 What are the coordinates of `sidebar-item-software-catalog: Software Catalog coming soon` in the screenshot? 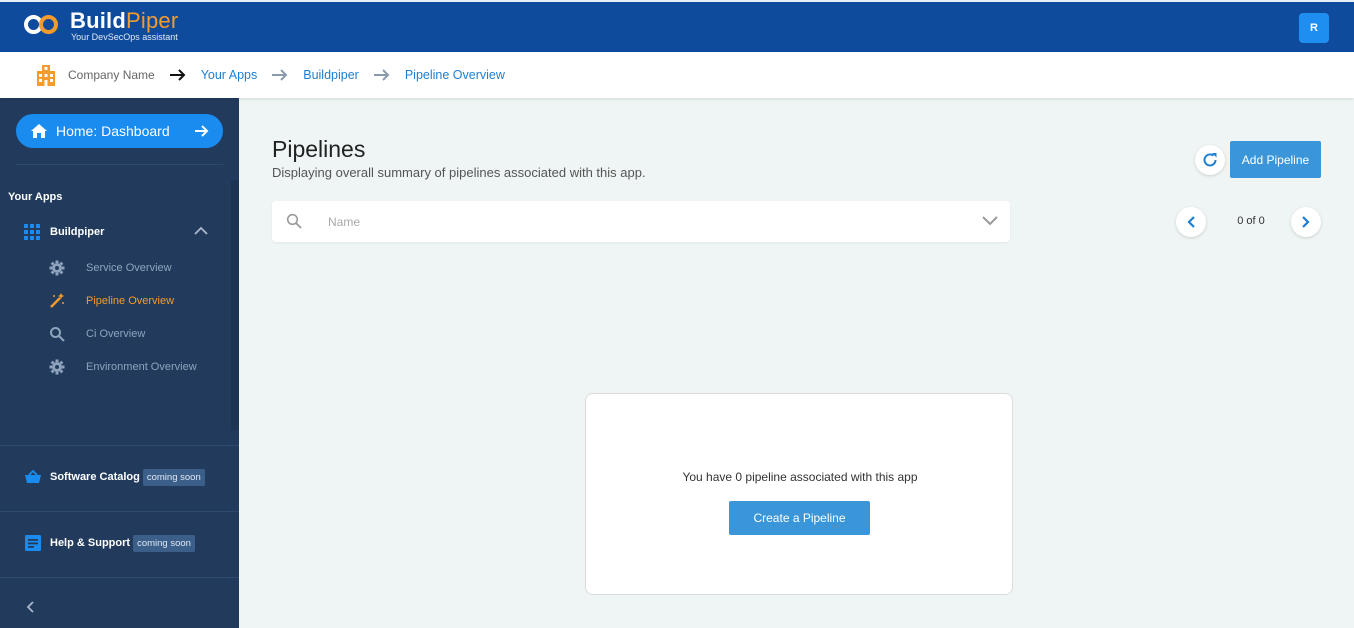 It's located at (114, 477).